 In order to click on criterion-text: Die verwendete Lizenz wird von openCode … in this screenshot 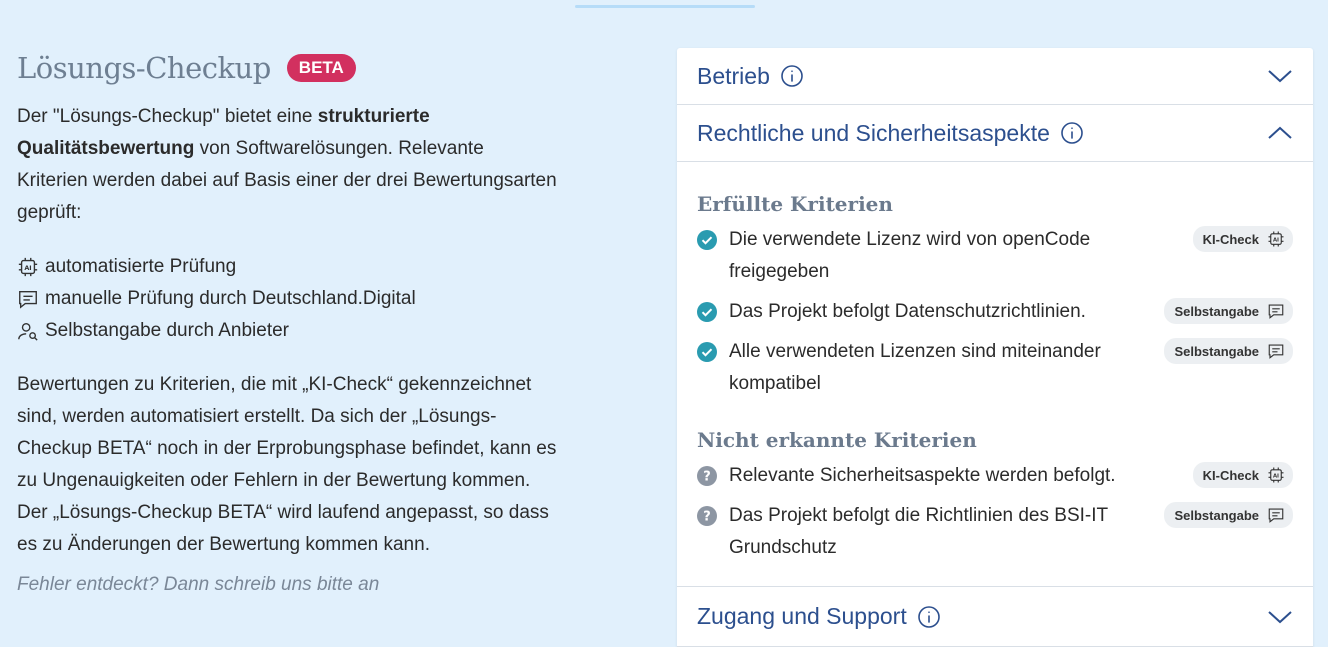, I will do `click(910, 255)`.